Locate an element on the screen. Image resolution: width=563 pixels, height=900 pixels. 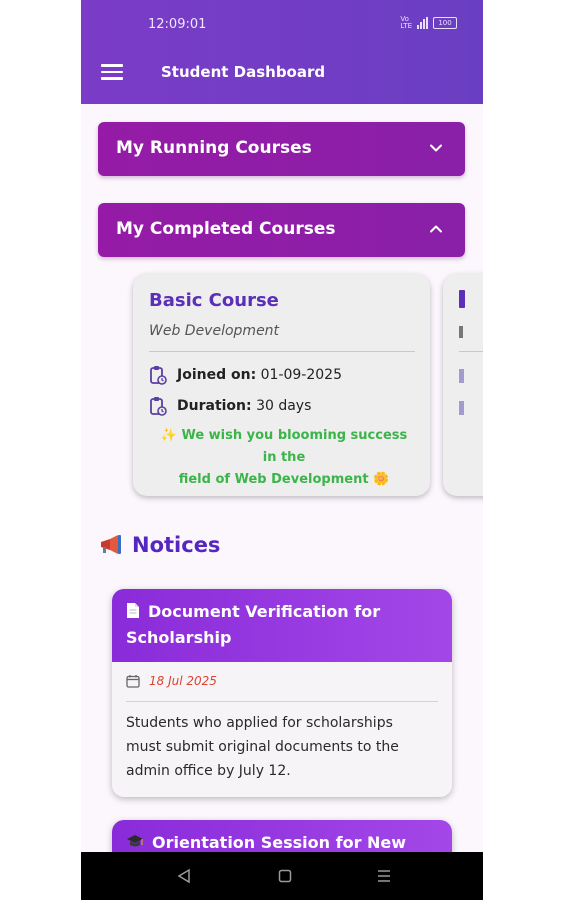
duration-value: 30 days is located at coordinates (284, 406).